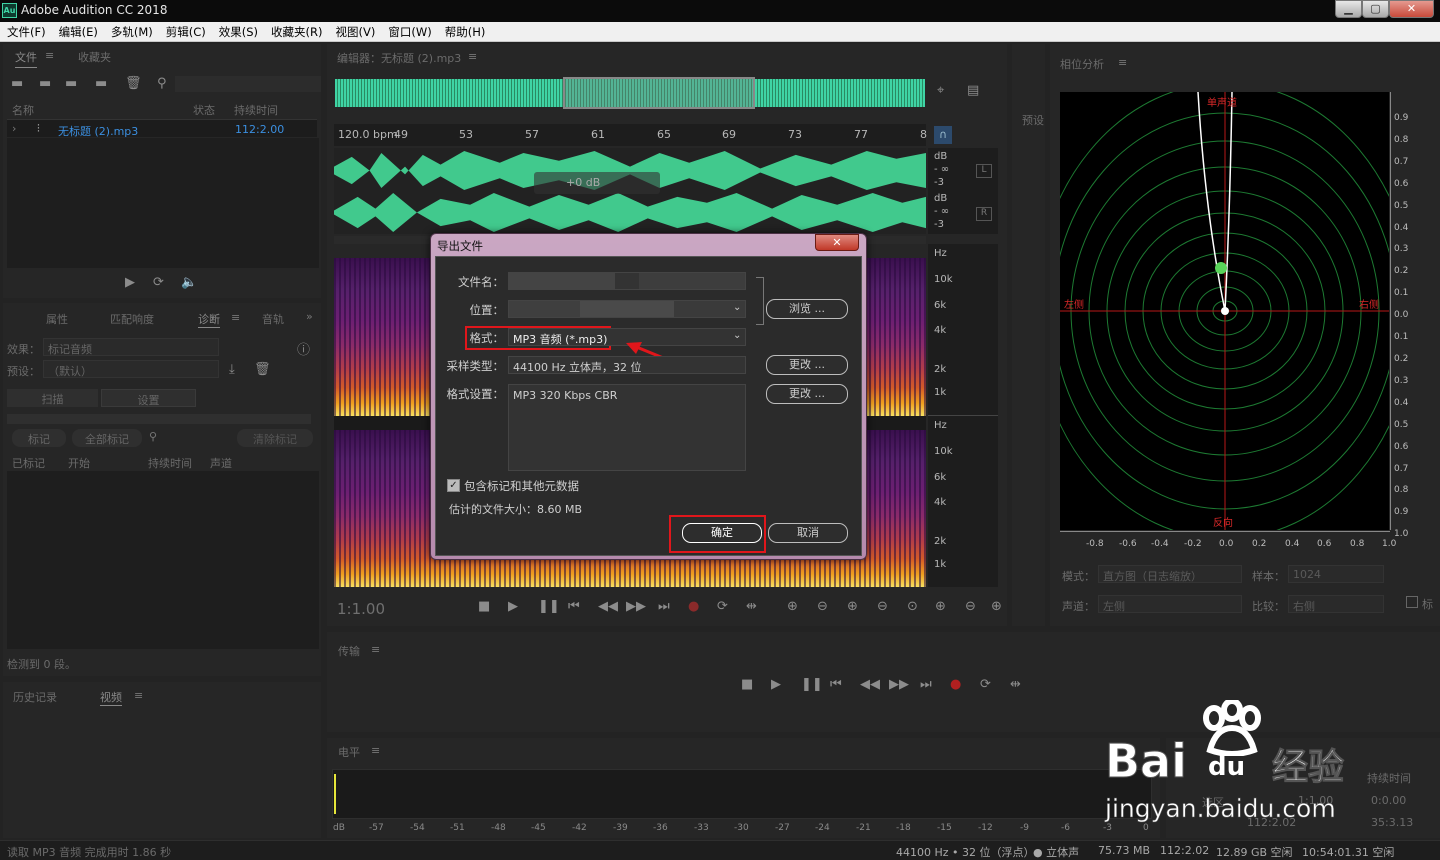 The width and height of the screenshot is (1440, 860). Describe the element at coordinates (248, 84) in the screenshot. I see `files-search-input` at that location.